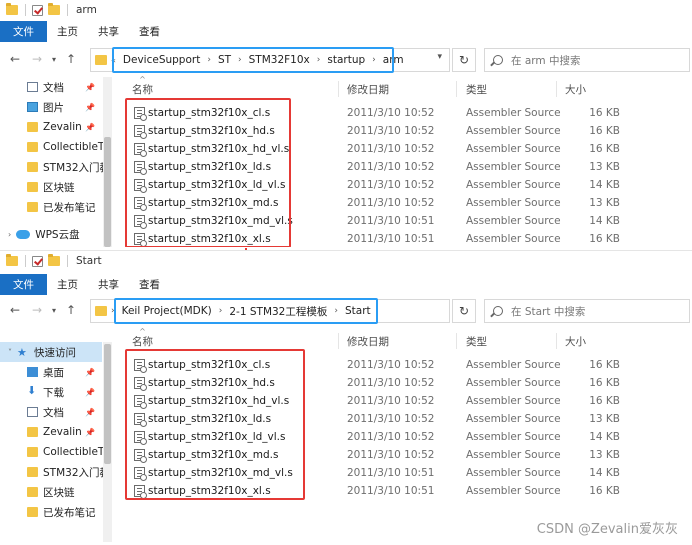 This screenshot has width=692, height=545. Describe the element at coordinates (57, 234) in the screenshot. I see `sidebar-item-wps-cloud: › WPS云盘` at that location.